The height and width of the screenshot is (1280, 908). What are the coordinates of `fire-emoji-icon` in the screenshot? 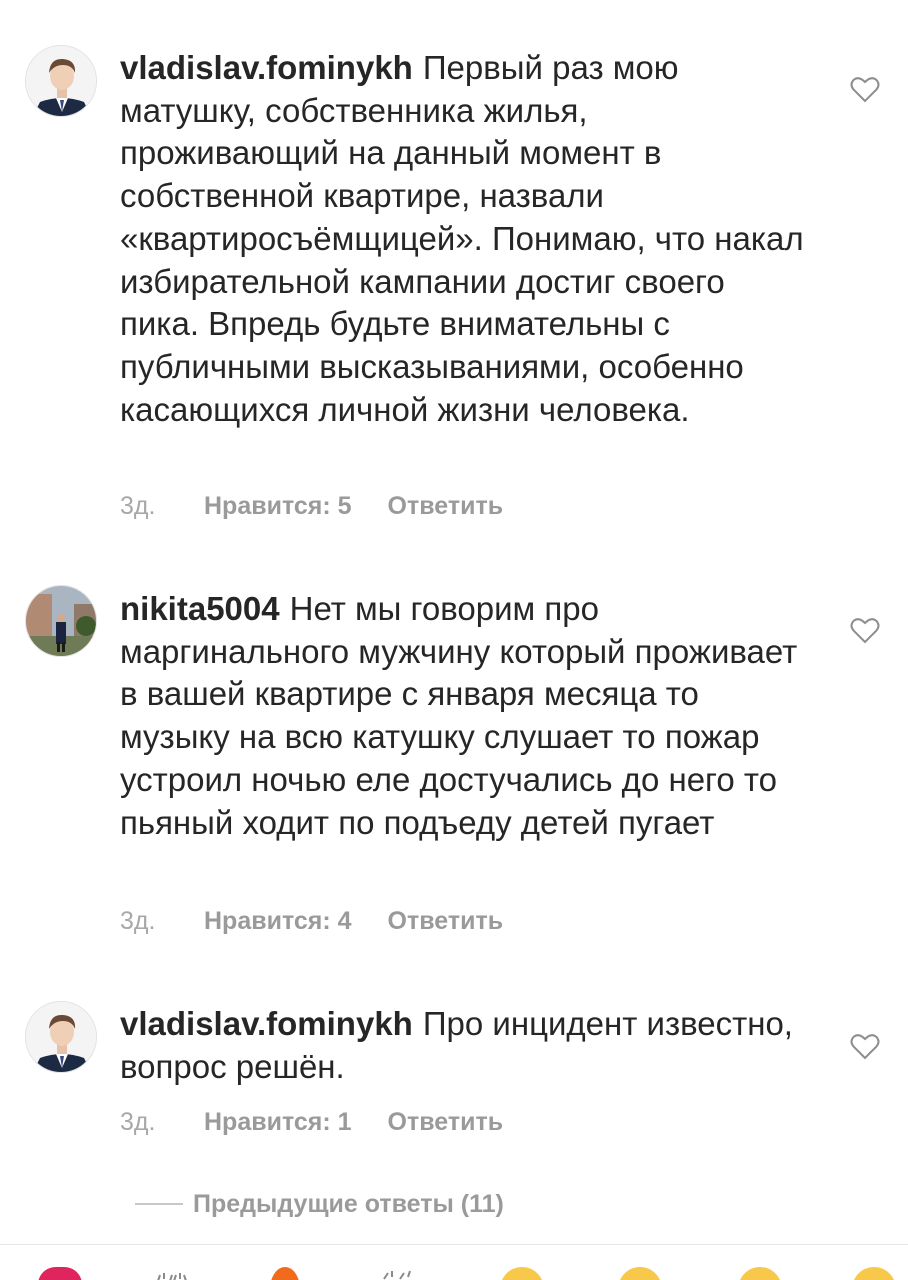 It's located at (285, 1273).